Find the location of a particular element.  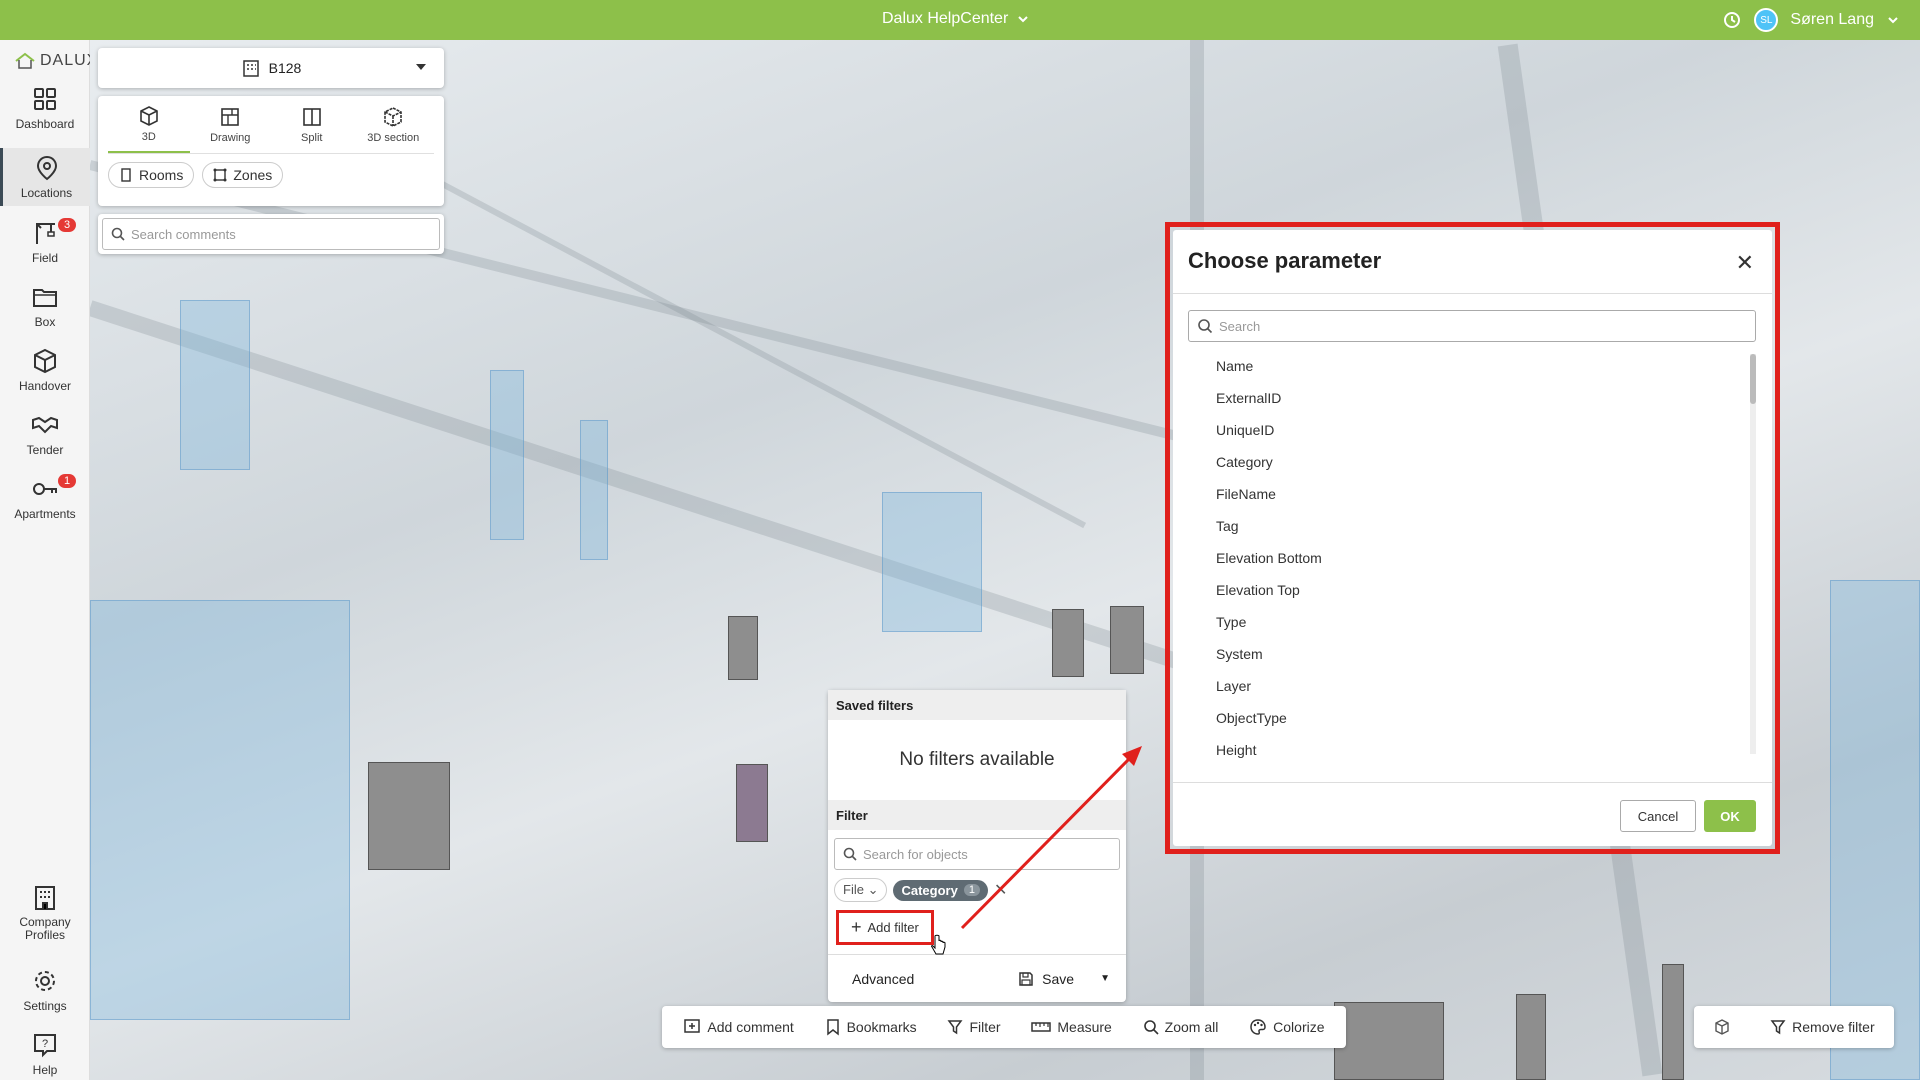

view-panel: 3D Drawing Split 3D section Rooms Zones is located at coordinates (271, 151).